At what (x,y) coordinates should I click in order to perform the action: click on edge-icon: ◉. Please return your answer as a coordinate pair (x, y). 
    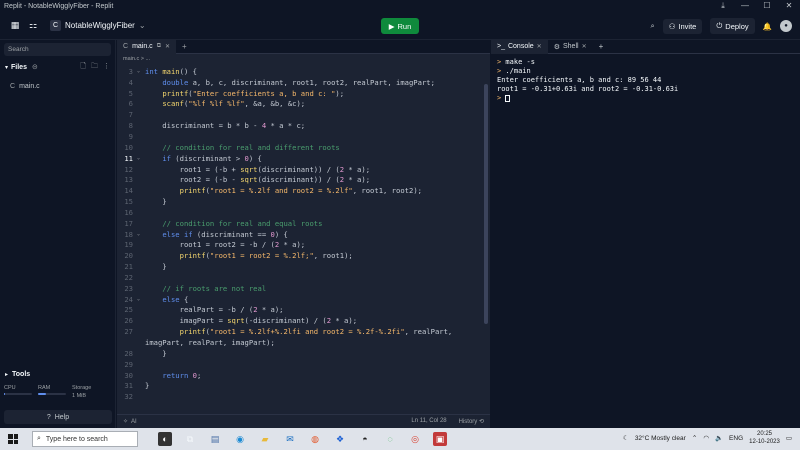
    Looking at the image, I should click on (240, 439).